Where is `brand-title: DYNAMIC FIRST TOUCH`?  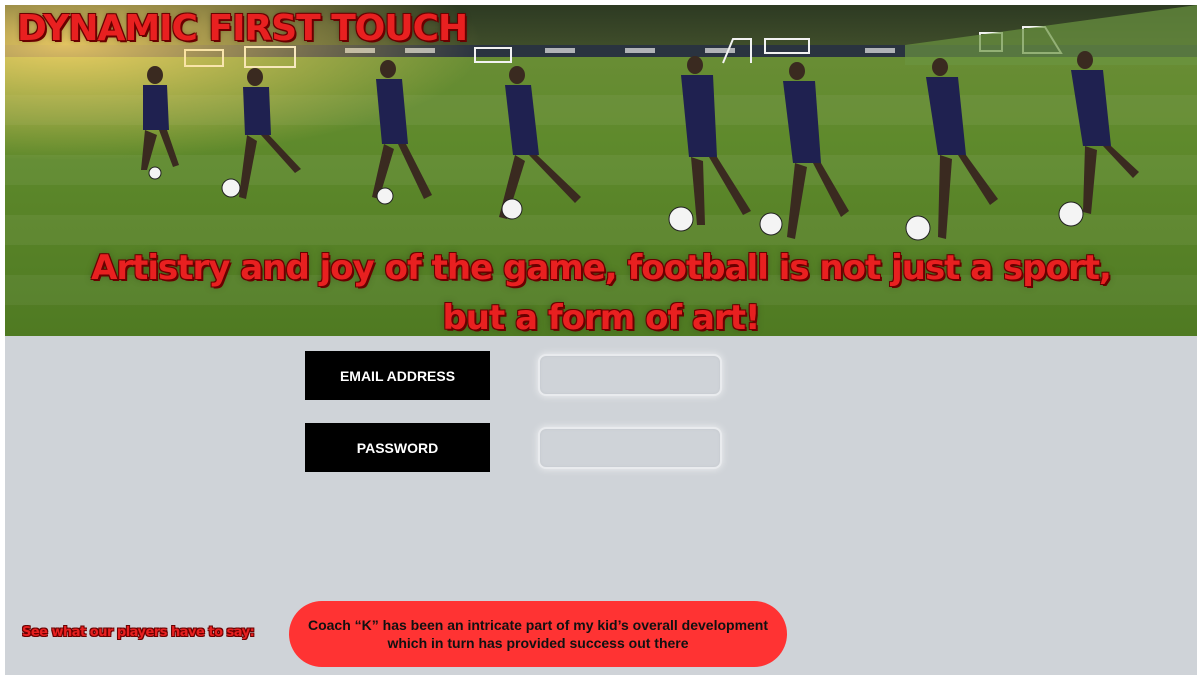 brand-title: DYNAMIC FIRST TOUCH is located at coordinates (242, 28).